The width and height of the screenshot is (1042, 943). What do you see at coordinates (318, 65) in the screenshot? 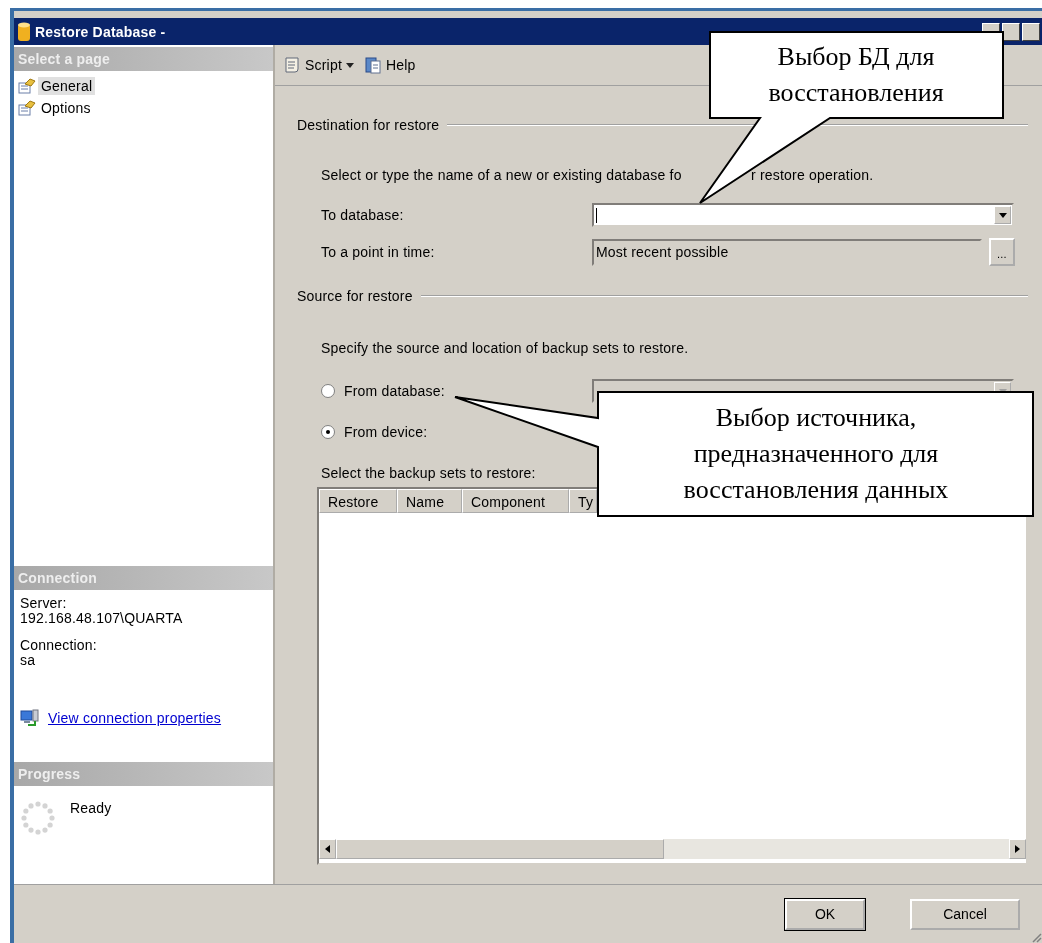
I see `script-dropdown: Script` at bounding box center [318, 65].